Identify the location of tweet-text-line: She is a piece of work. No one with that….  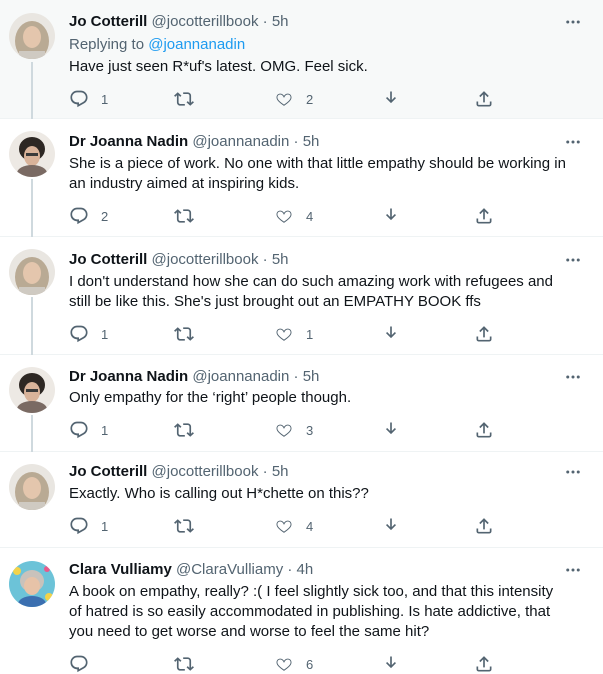
(317, 163).